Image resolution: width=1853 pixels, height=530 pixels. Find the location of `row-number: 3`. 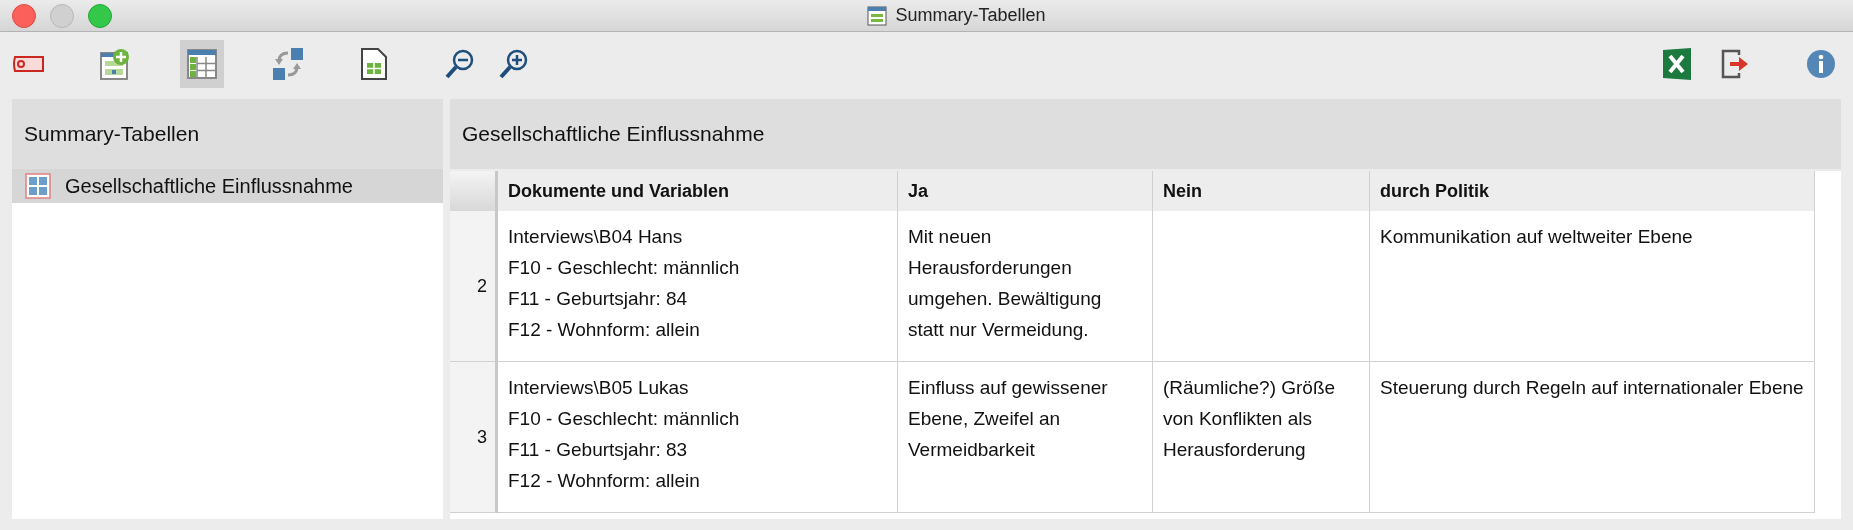

row-number: 3 is located at coordinates (473, 437).